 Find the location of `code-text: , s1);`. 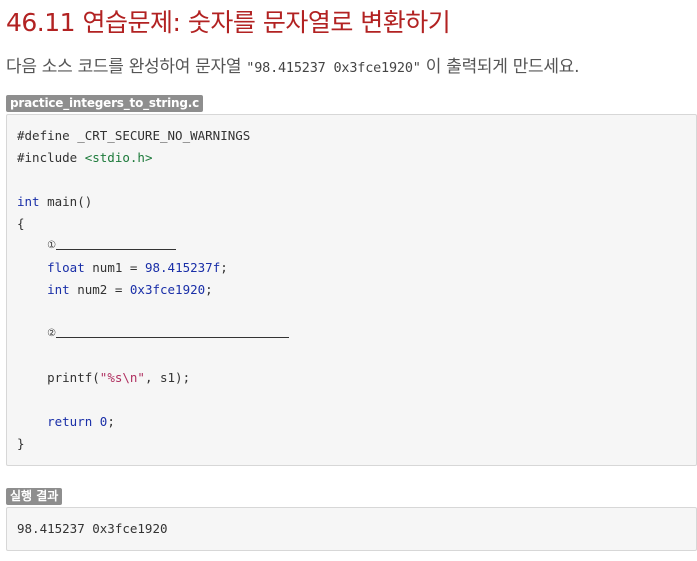

code-text: , s1); is located at coordinates (167, 377).